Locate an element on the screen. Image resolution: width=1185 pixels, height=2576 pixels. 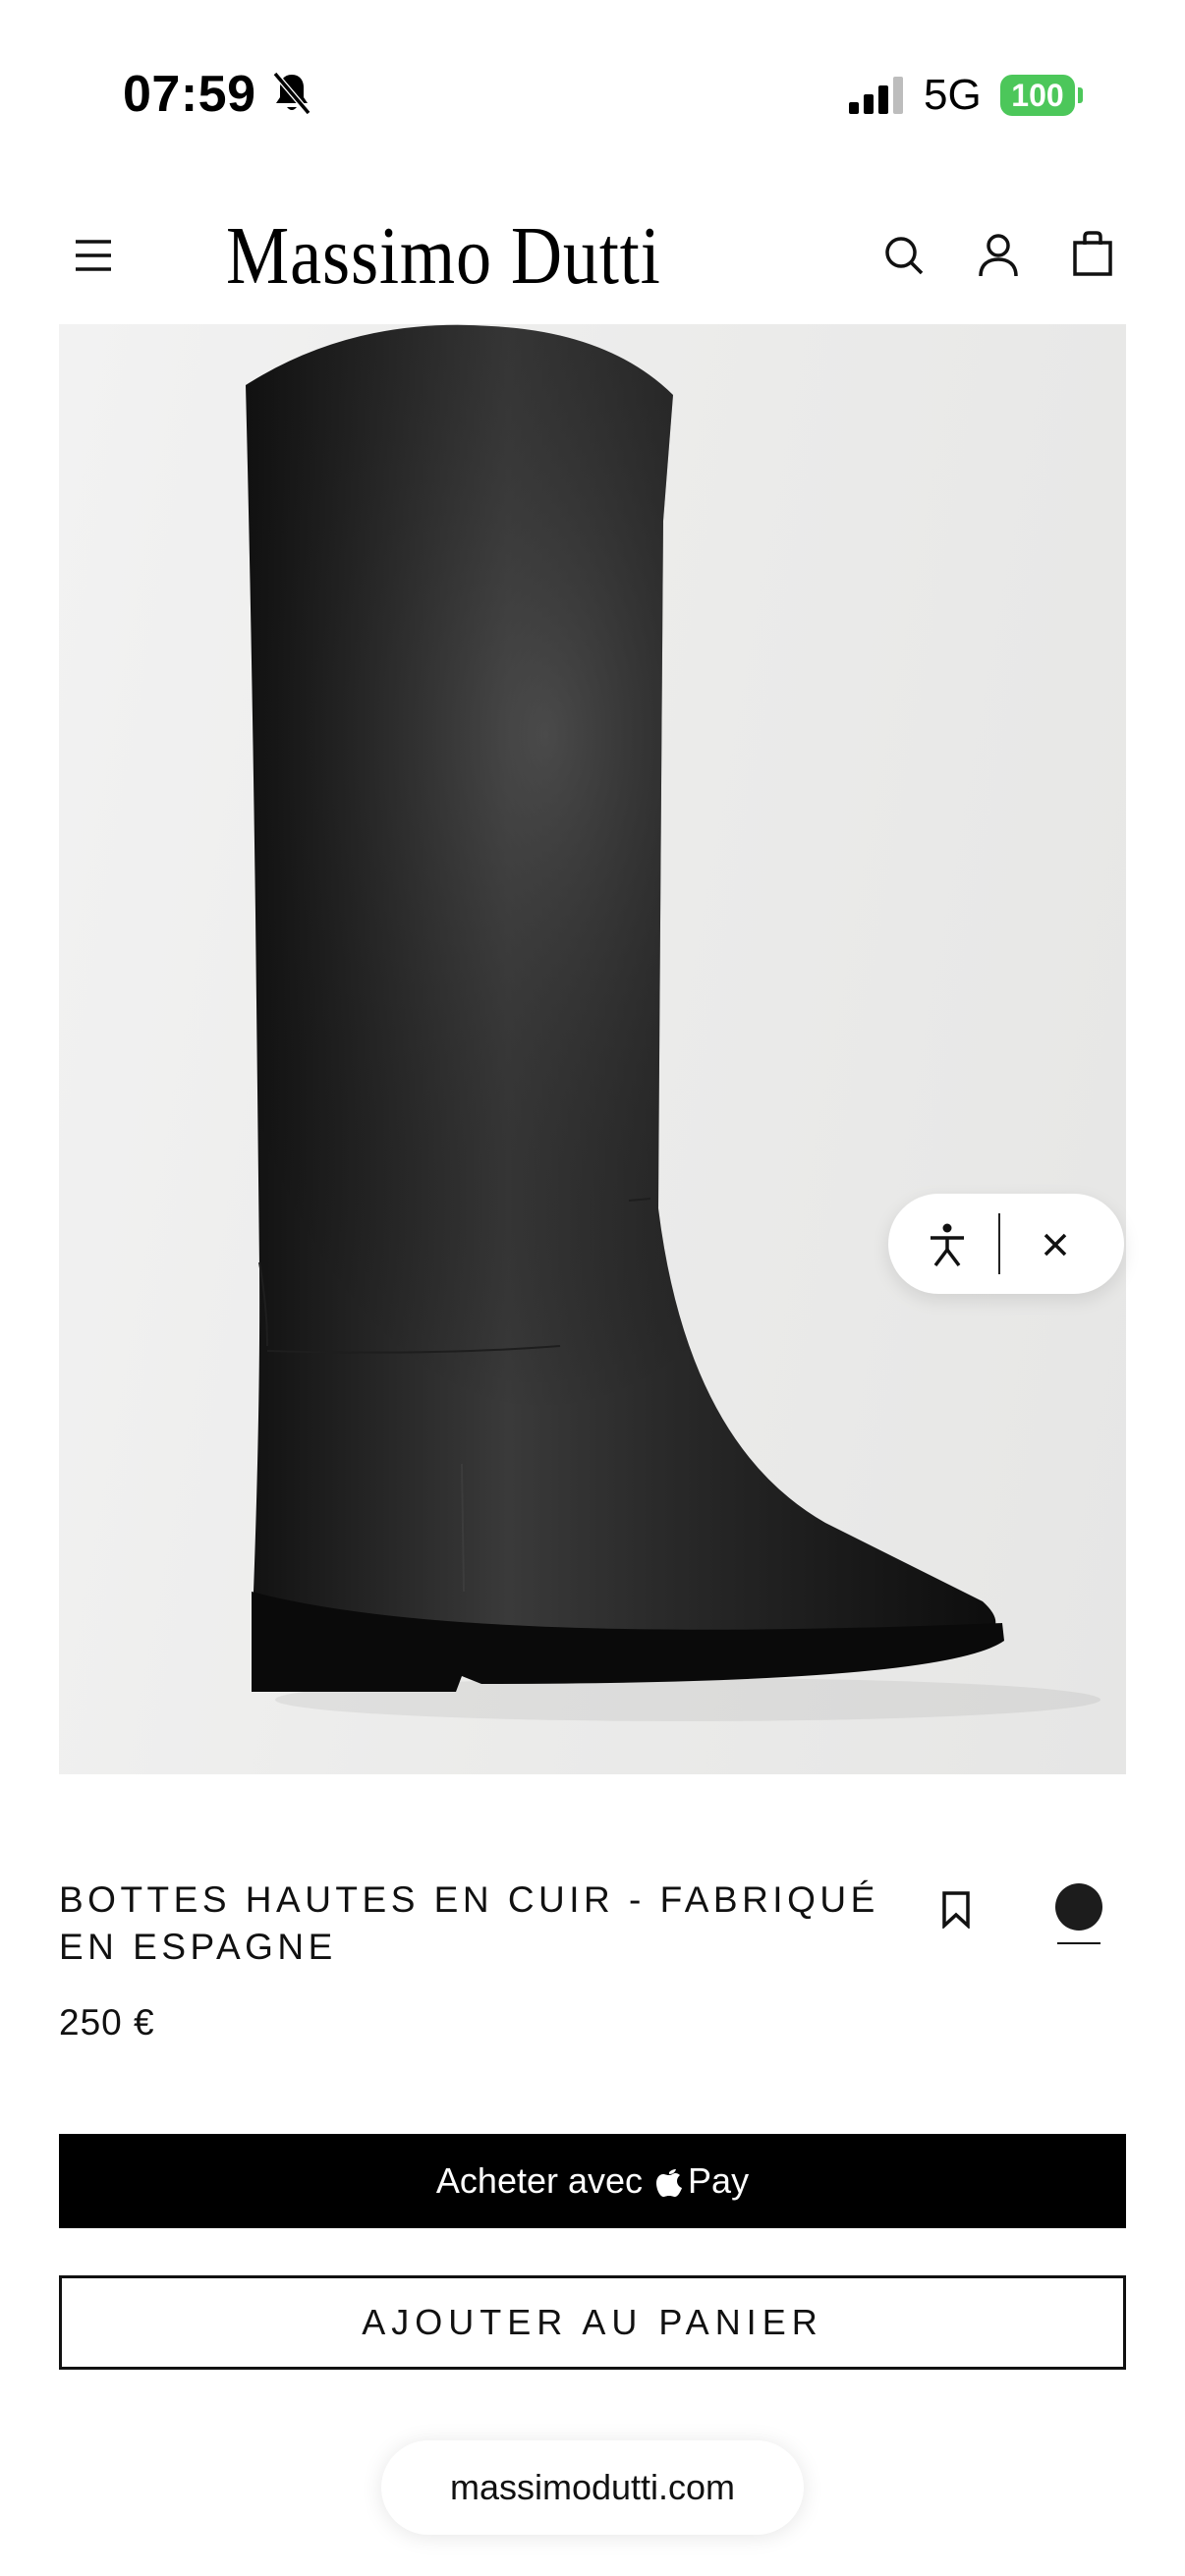
status-bar: 07:59 5G 100 is located at coordinates (592, 83).